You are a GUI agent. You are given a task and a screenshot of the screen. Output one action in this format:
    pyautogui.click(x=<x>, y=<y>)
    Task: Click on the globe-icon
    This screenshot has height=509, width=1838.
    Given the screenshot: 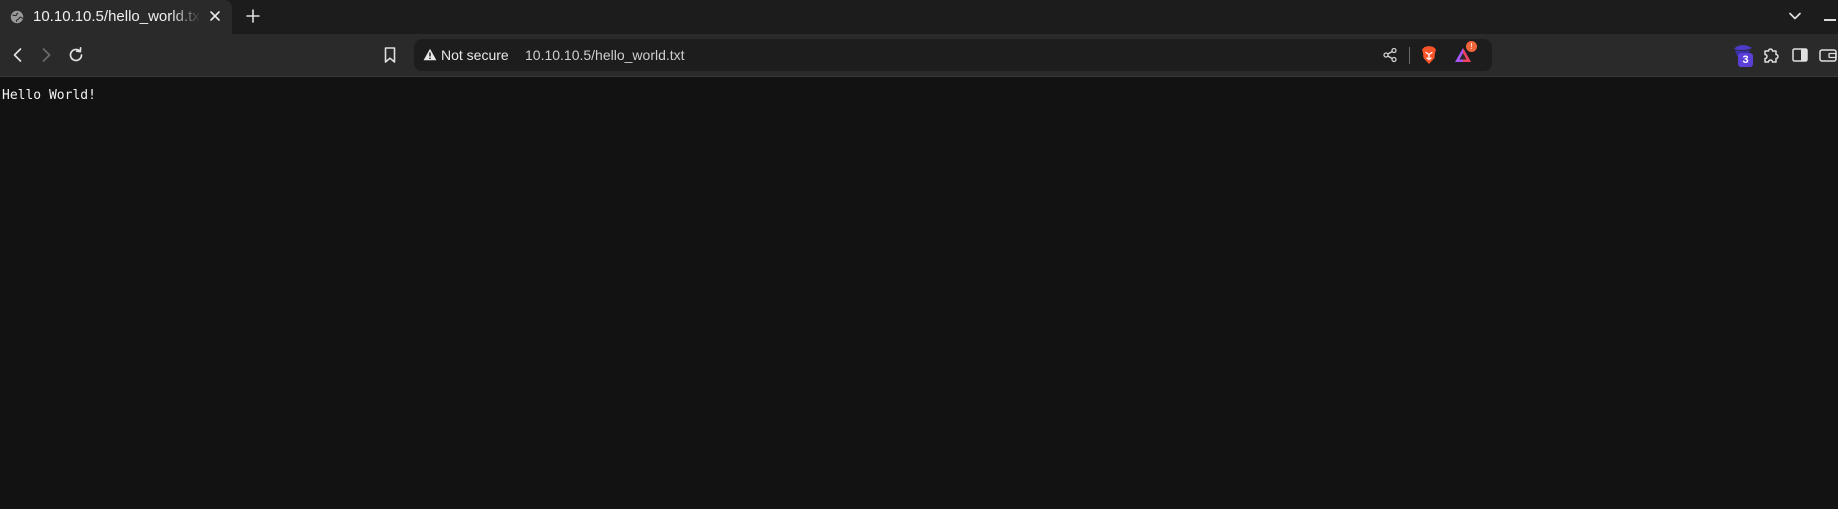 What is the action you would take?
    pyautogui.click(x=17, y=17)
    